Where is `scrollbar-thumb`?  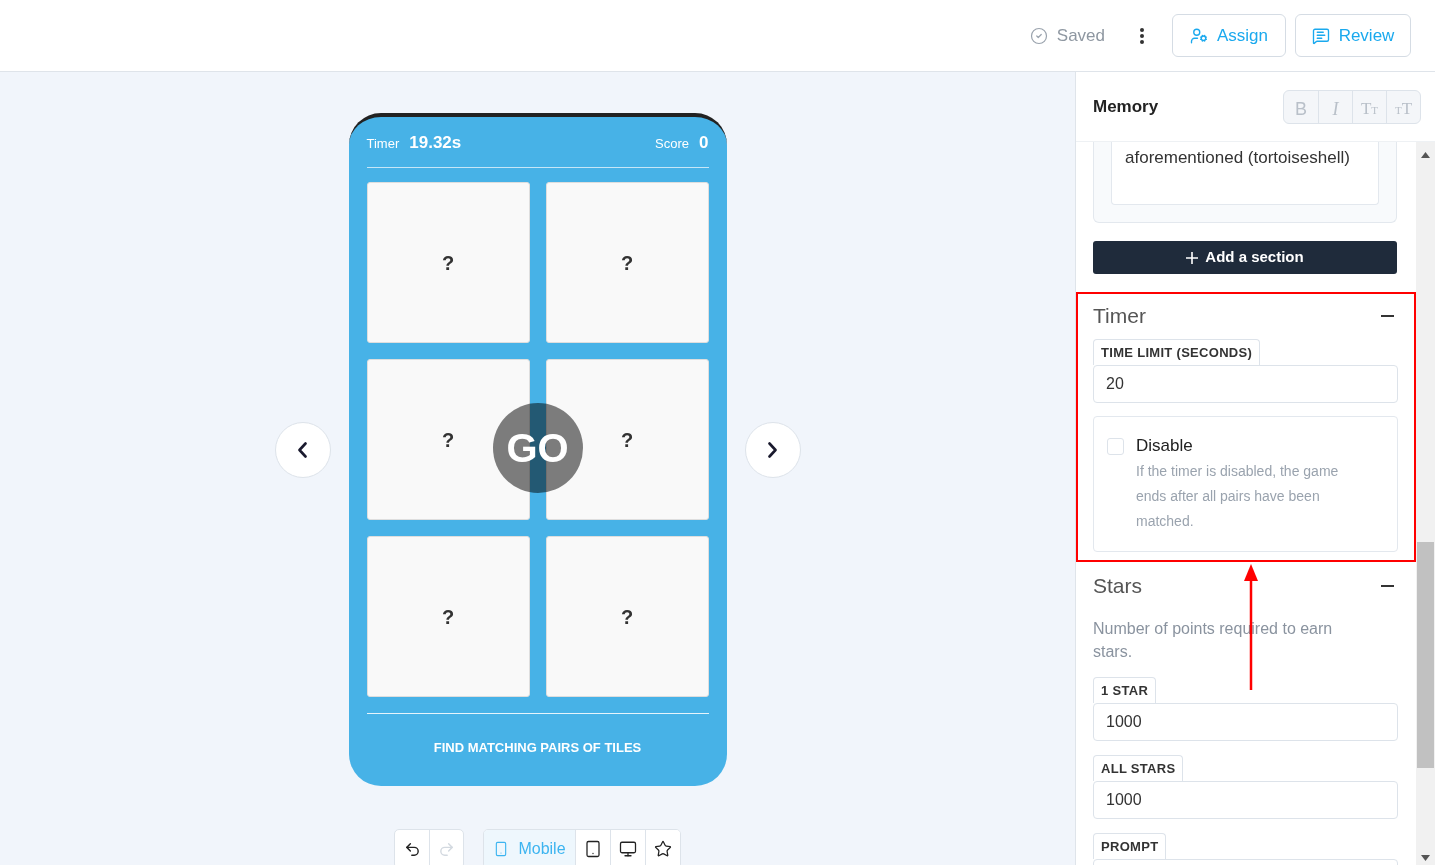 scrollbar-thumb is located at coordinates (1425, 655).